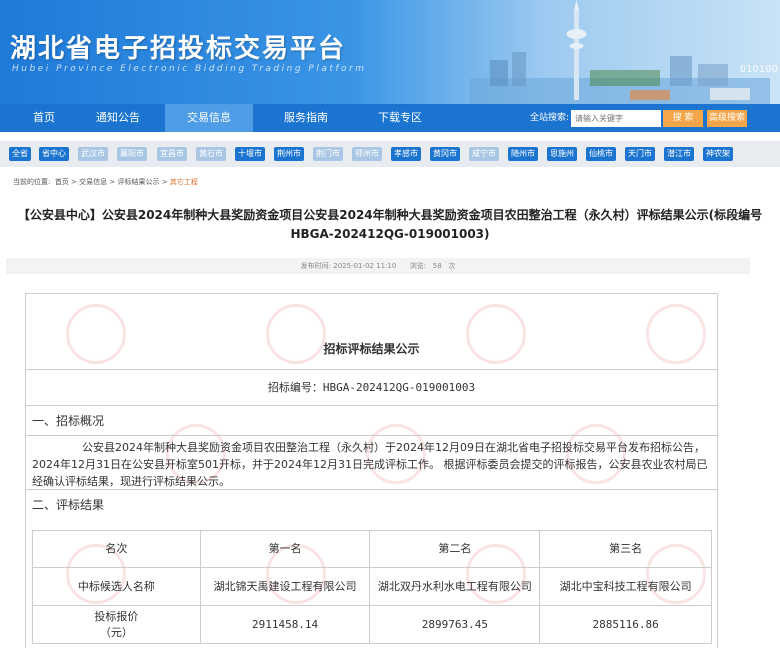 This screenshot has width=780, height=648. Describe the element at coordinates (116, 549) in the screenshot. I see `table-header: 名次` at that location.